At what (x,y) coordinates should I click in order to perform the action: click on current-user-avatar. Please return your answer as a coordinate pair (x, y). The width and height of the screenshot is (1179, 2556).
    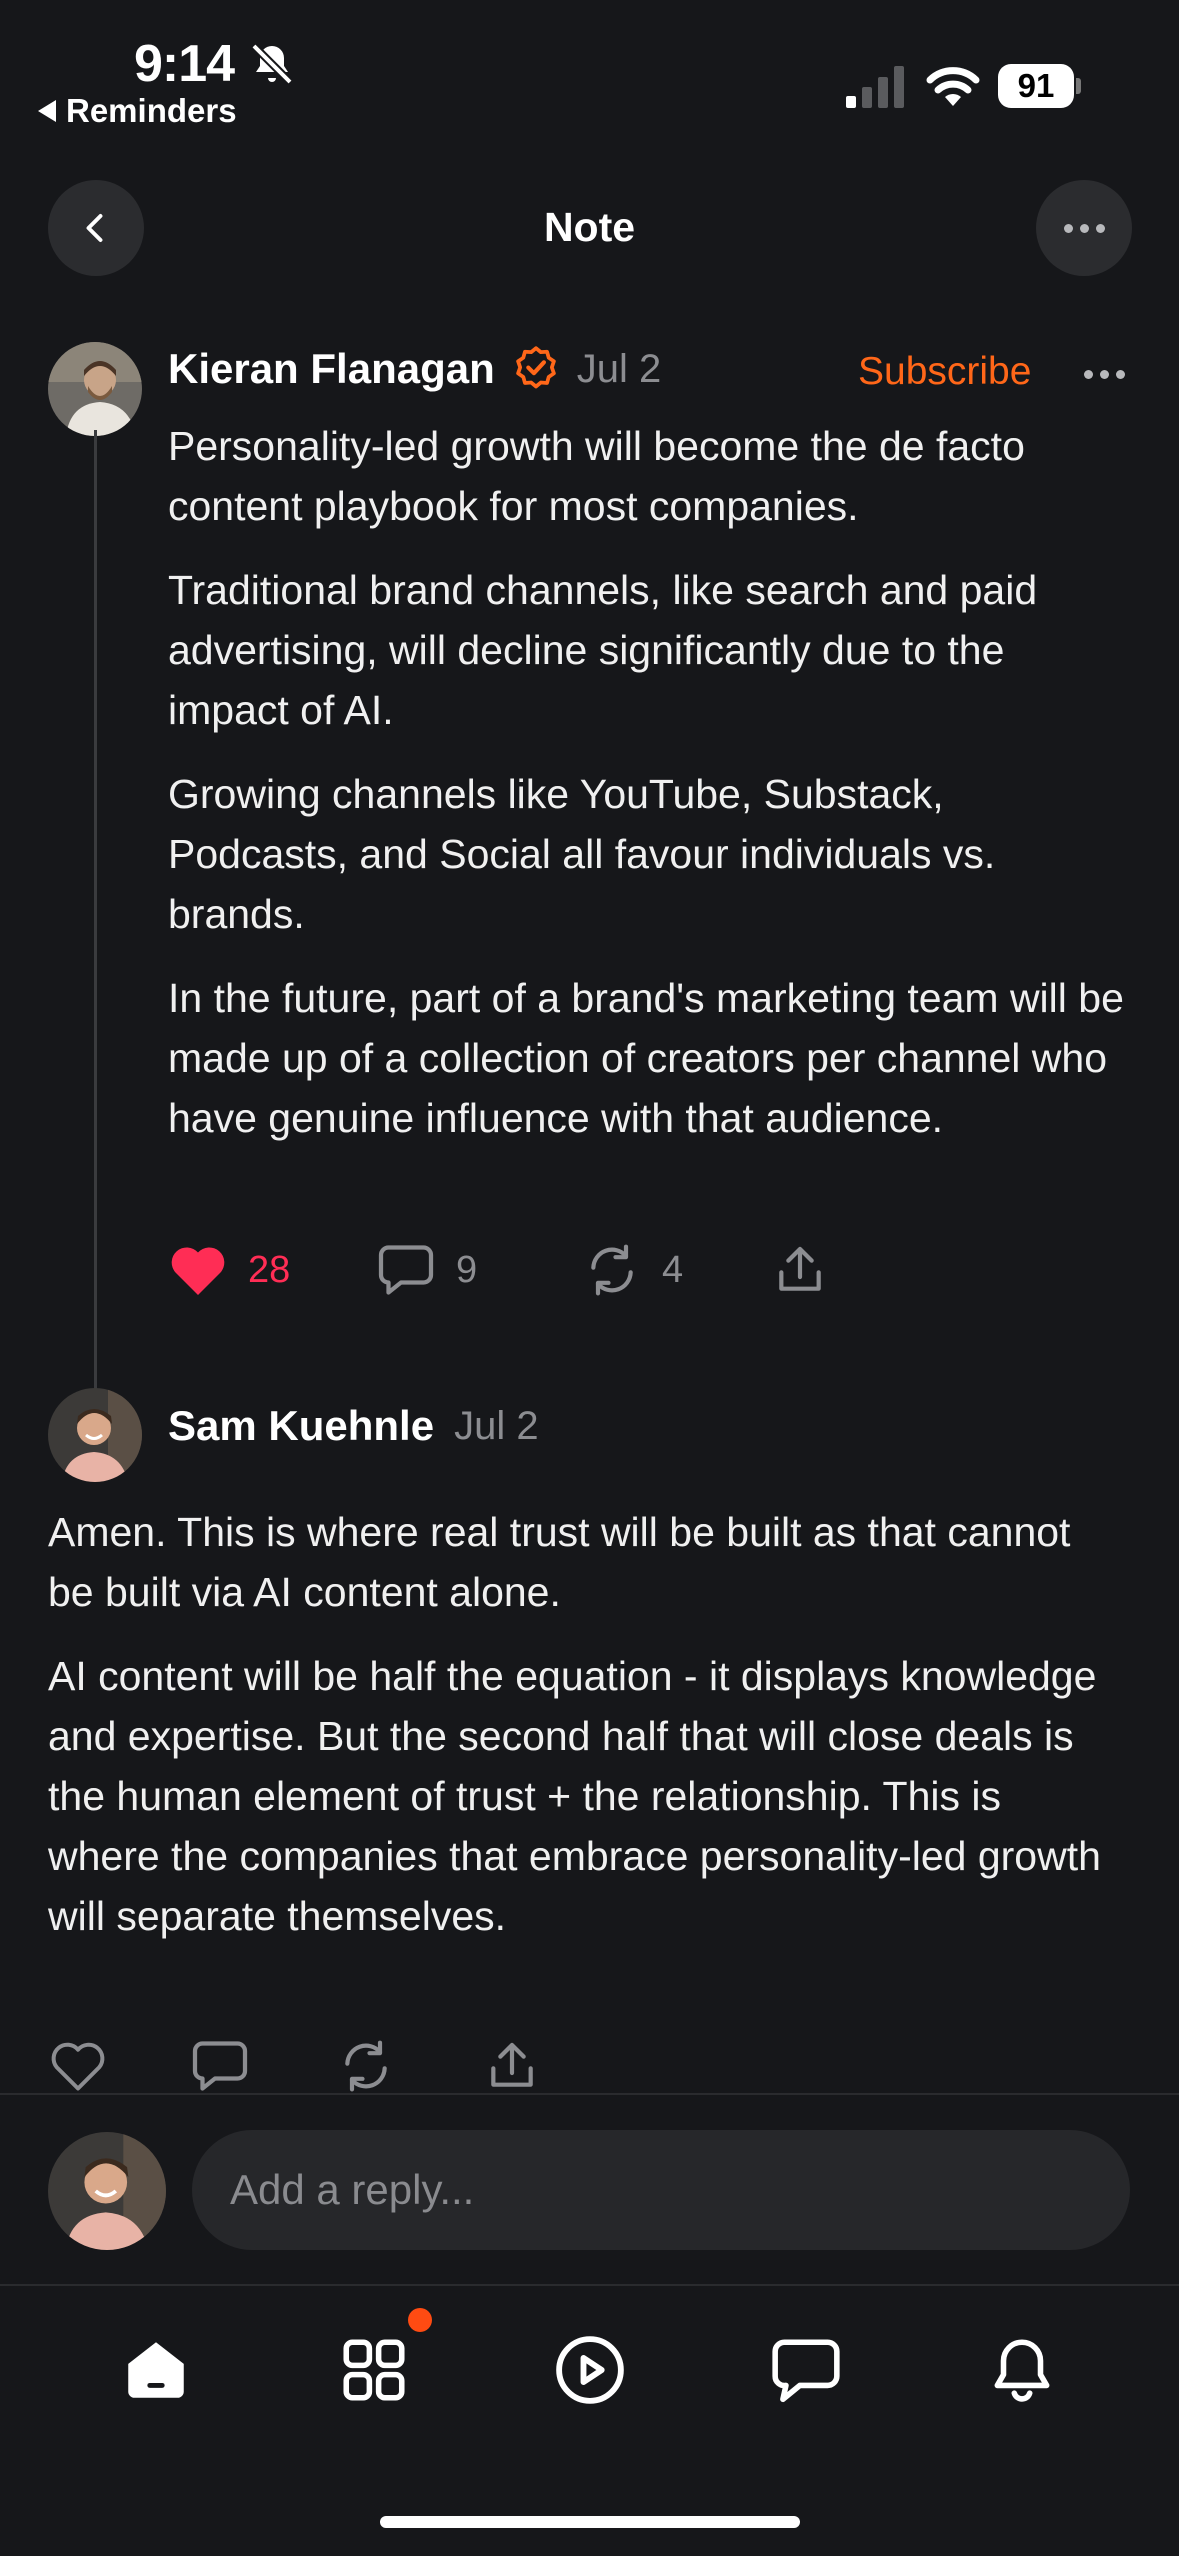
    Looking at the image, I should click on (107, 2191).